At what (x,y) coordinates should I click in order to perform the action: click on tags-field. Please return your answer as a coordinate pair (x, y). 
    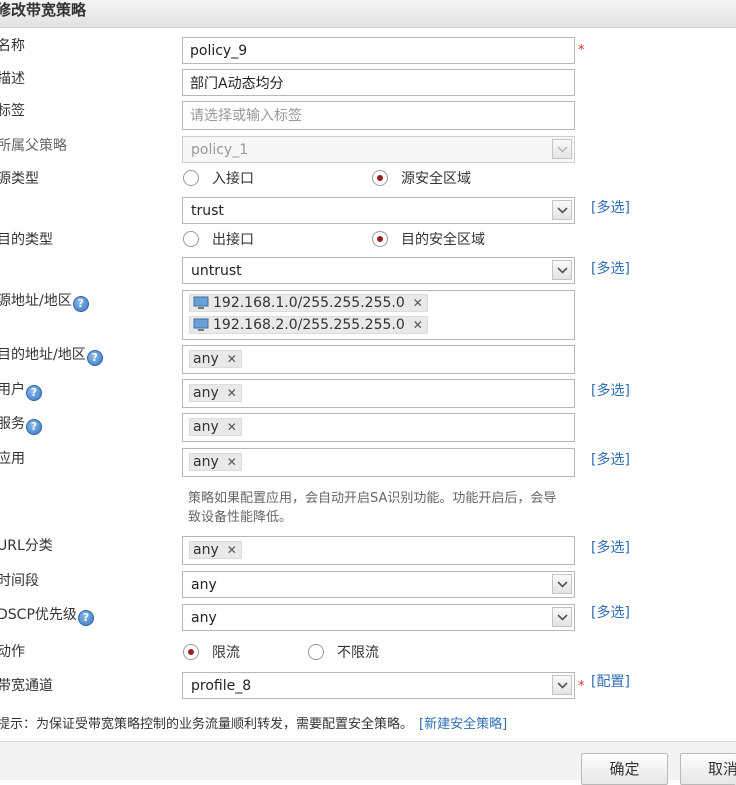
    Looking at the image, I should click on (378, 115).